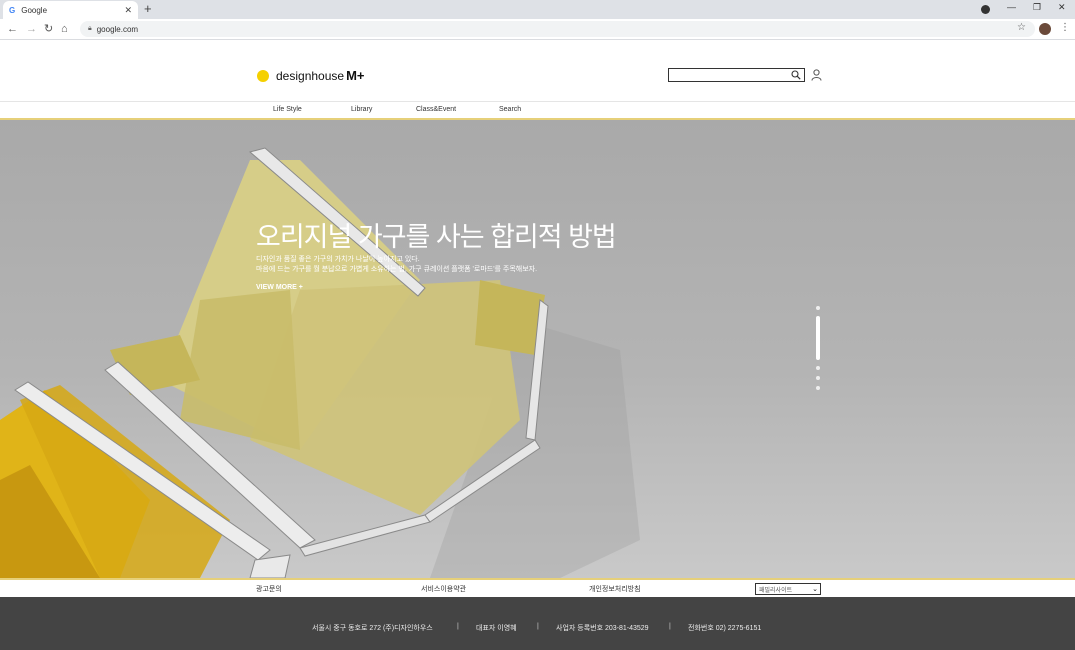 The image size is (1075, 650). I want to click on footer-links-bar: 광고문의 서비스이용약관 개인정보처리방침 패밀리사이트 ⌄, so click(537, 587).